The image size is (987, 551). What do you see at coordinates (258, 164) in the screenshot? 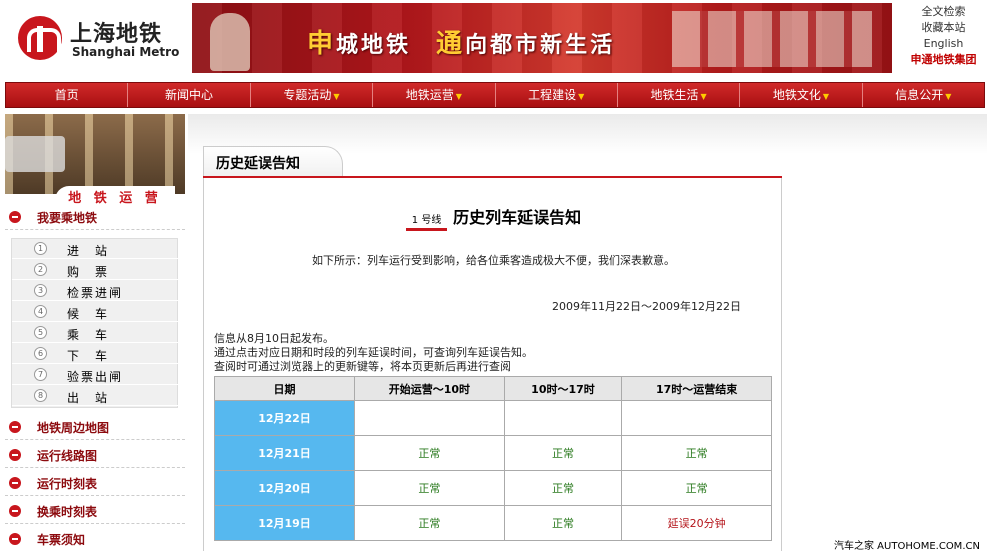
I see `page-title: 历史延误告知` at bounding box center [258, 164].